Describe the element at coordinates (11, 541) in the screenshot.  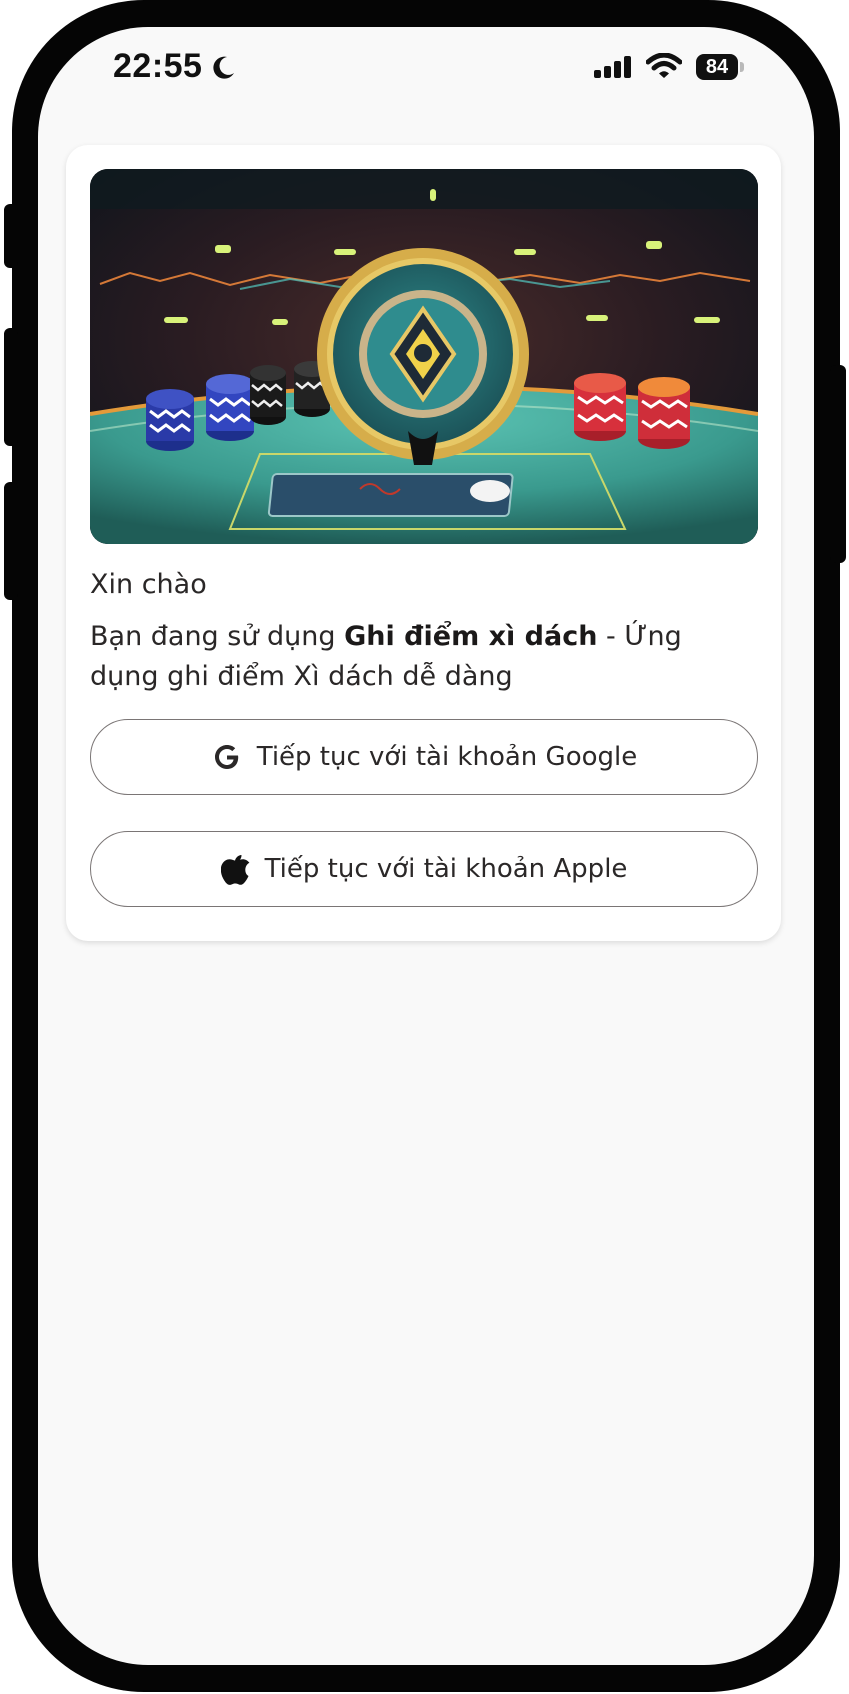
I see `volume-down-button` at that location.